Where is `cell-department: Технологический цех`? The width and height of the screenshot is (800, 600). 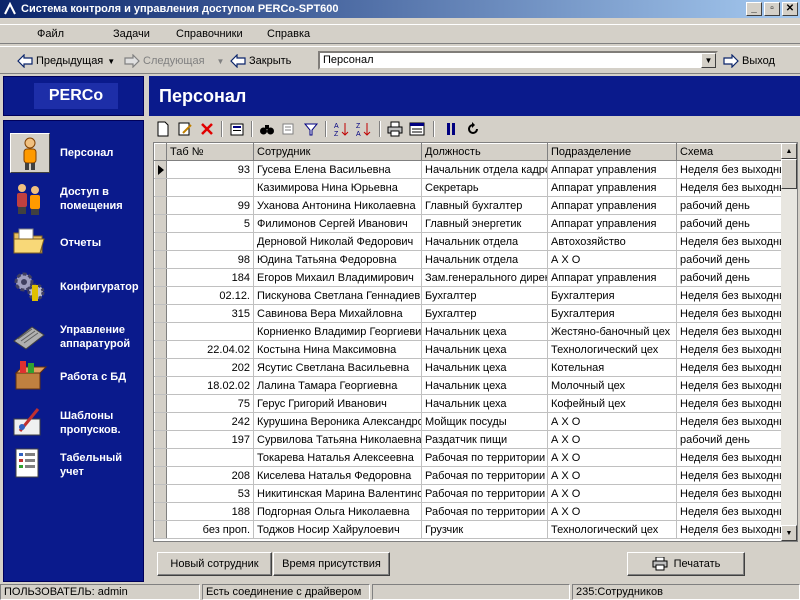 cell-department: Технологический цех is located at coordinates (612, 349).